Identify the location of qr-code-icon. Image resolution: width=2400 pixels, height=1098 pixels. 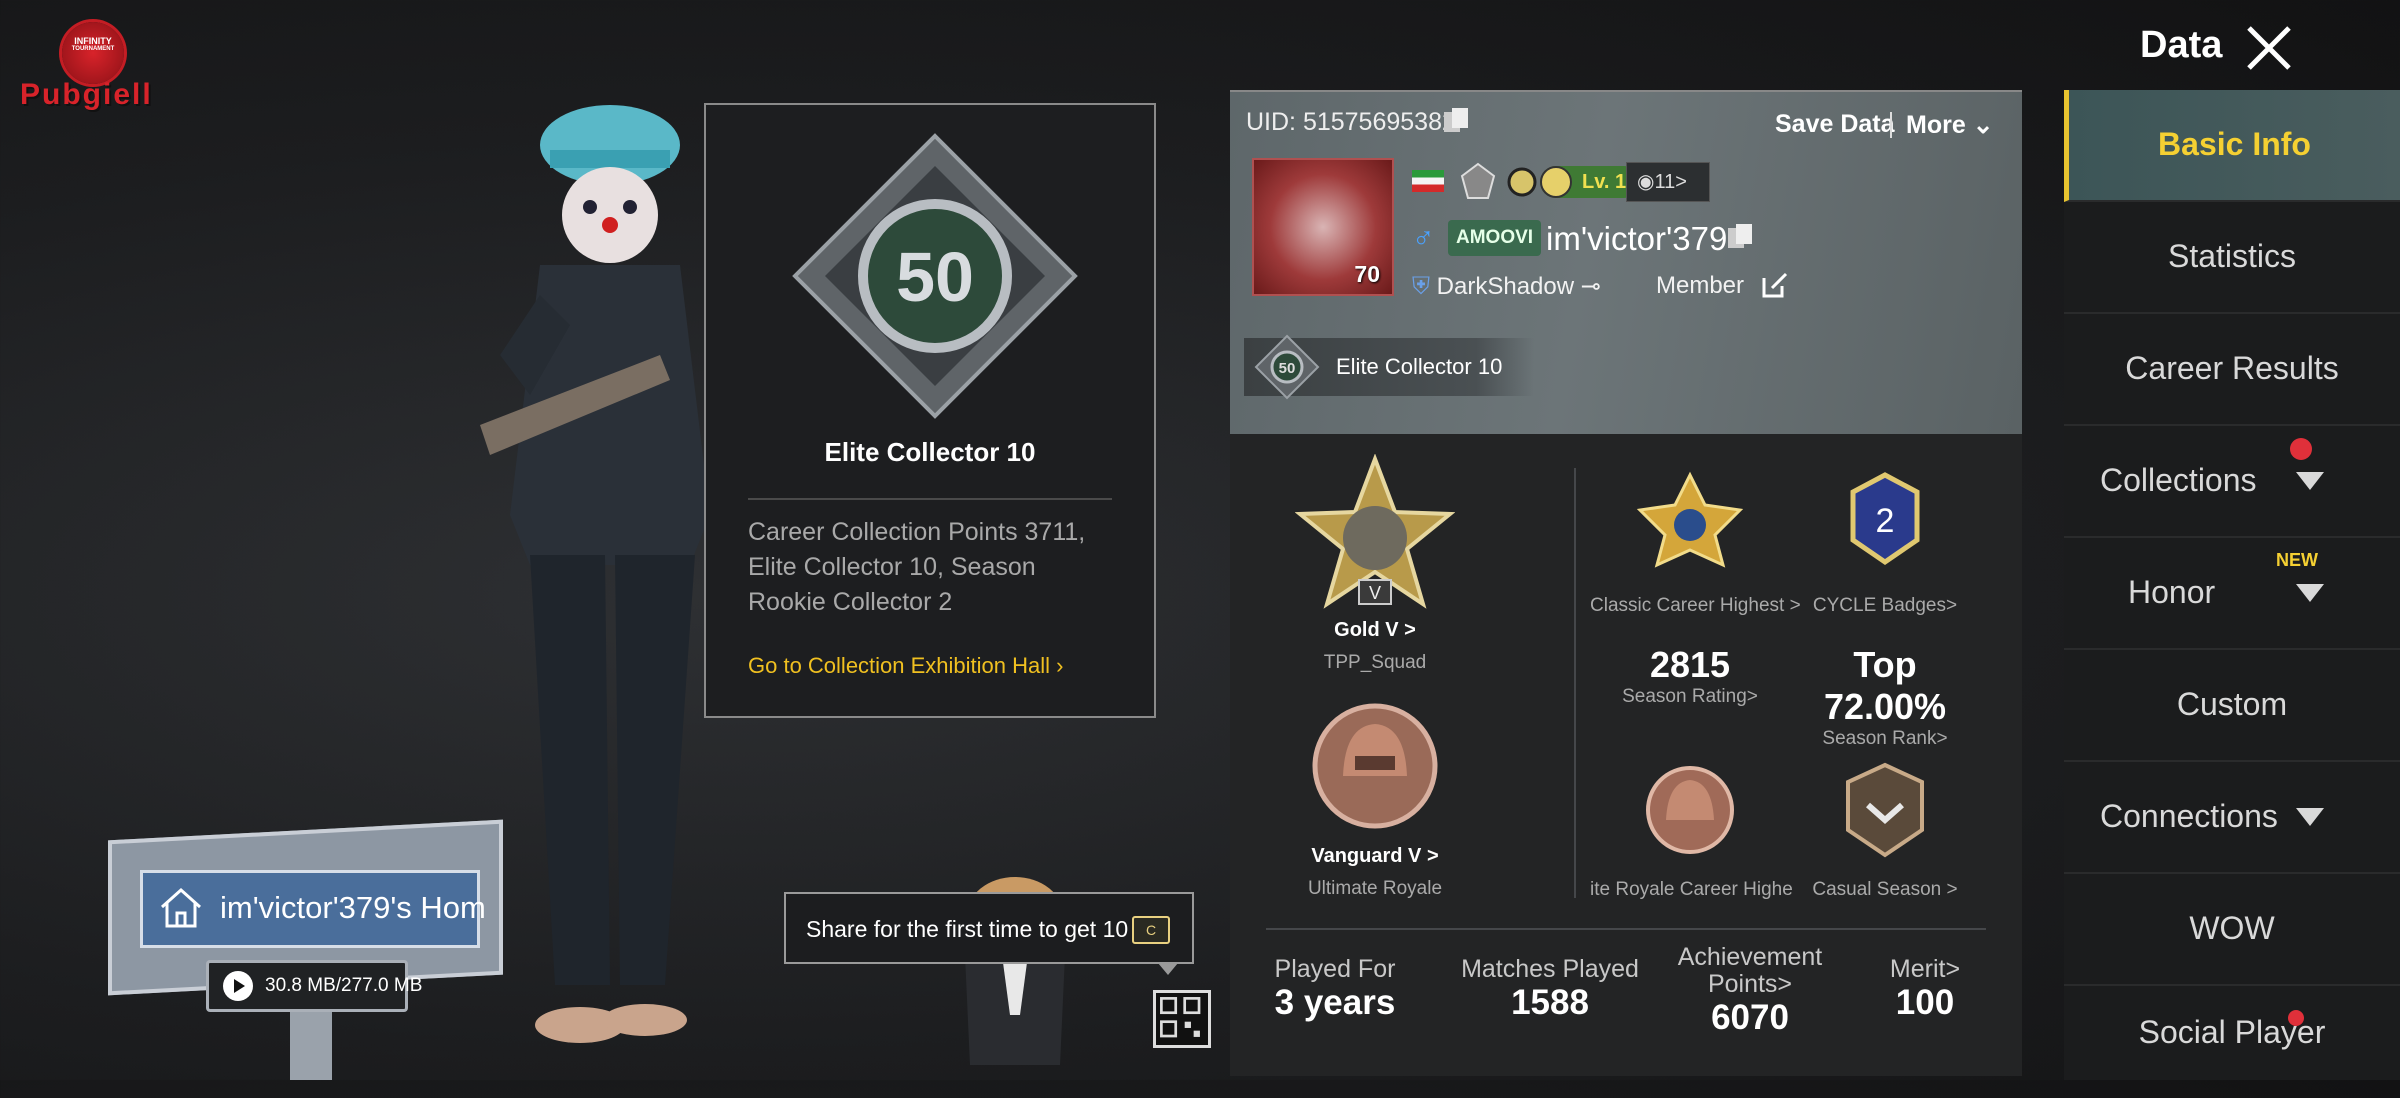
(1182, 1019).